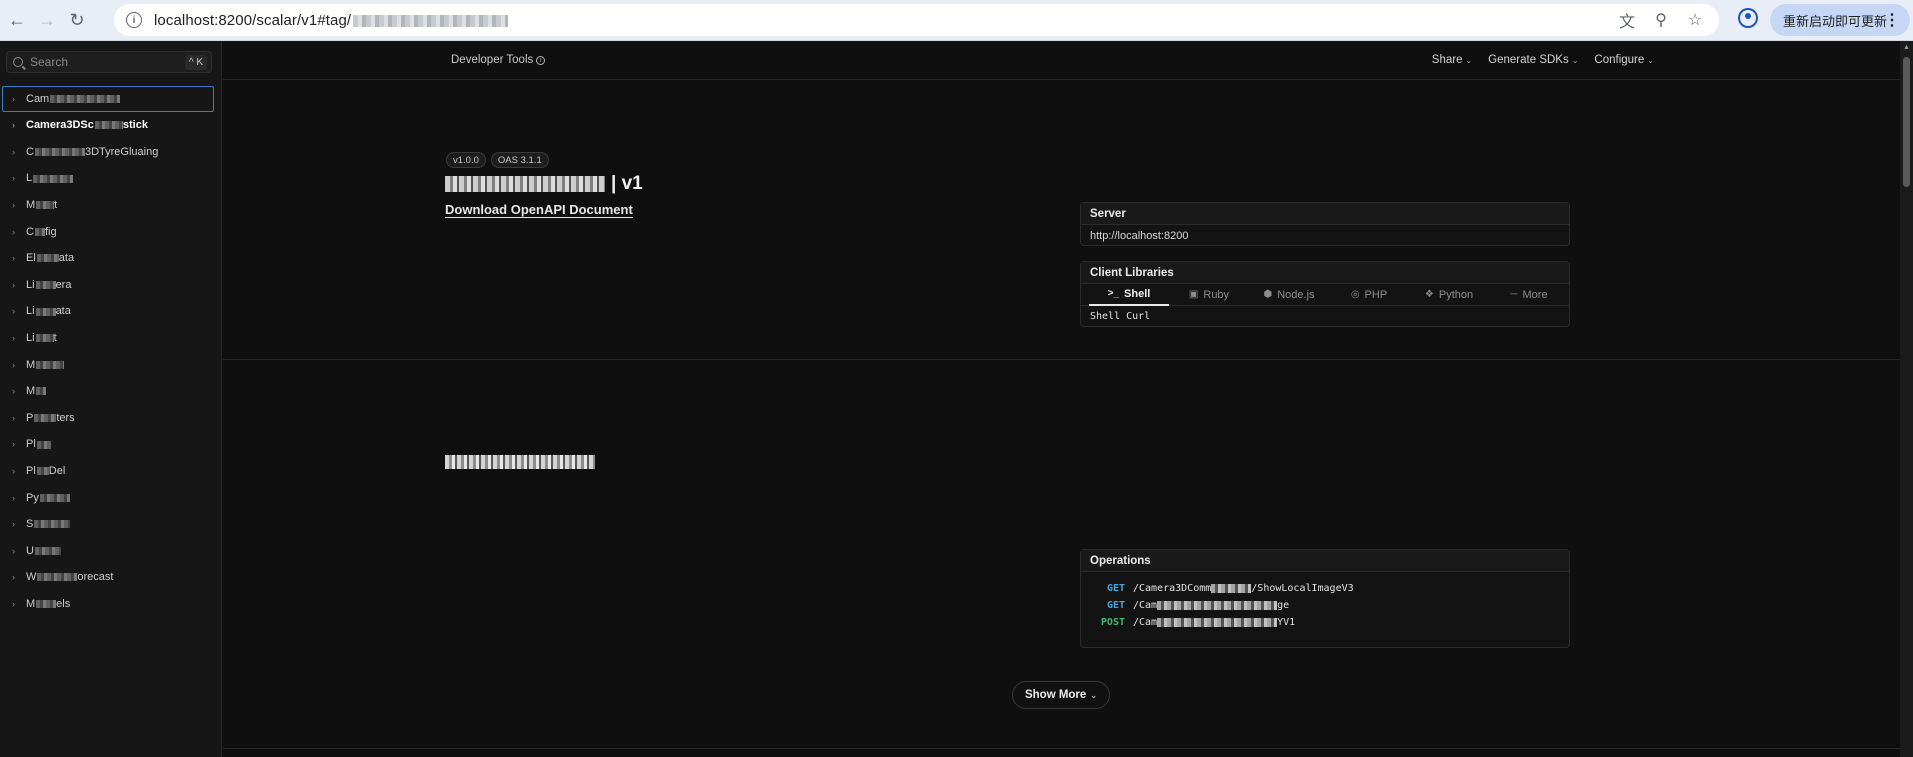 This screenshot has height=757, width=1913. I want to click on operation-path-end: ge, so click(1283, 605).